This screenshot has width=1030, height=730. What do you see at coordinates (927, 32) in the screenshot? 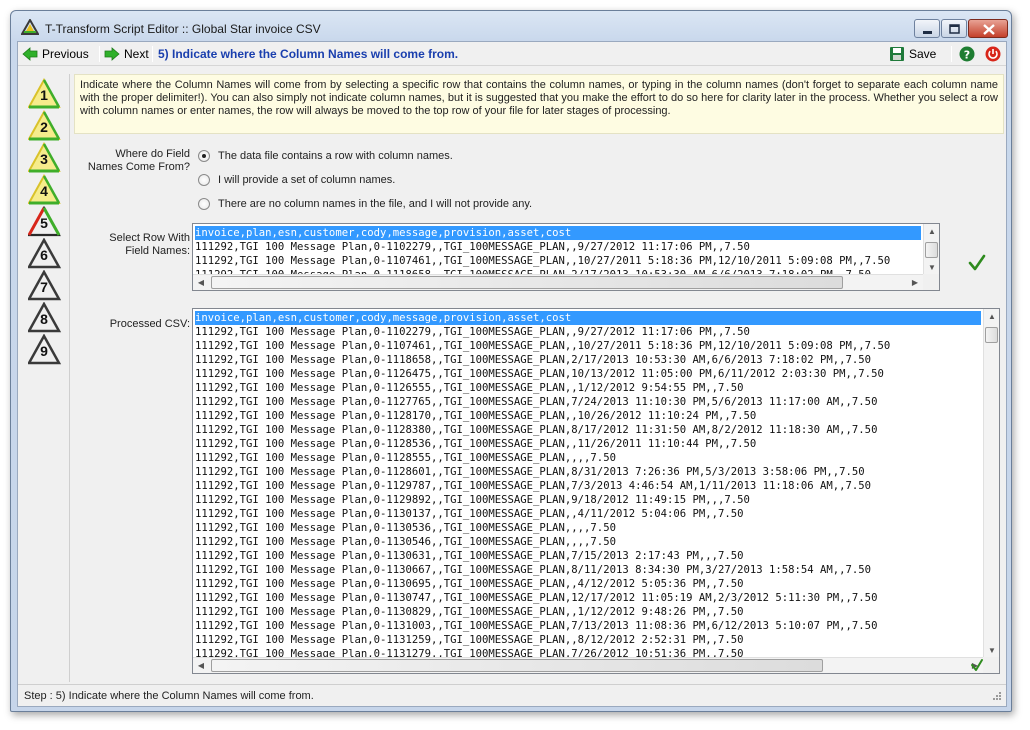
I see `minimize-icon` at bounding box center [927, 32].